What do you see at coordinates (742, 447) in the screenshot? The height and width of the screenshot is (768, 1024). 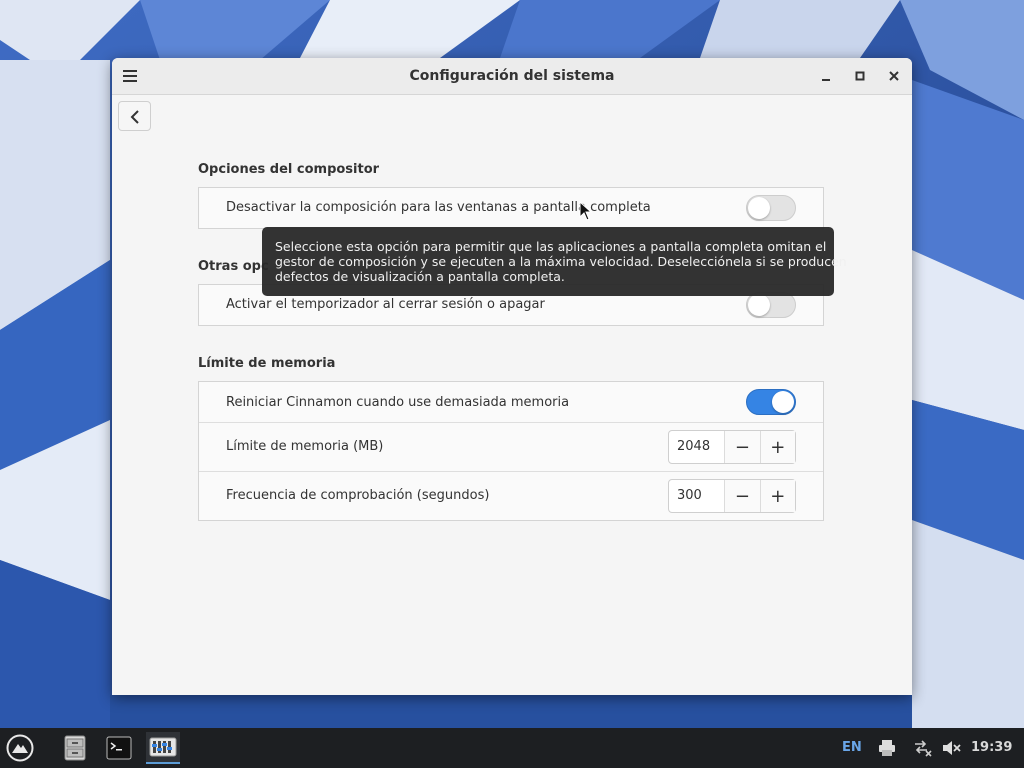 I see `memory-limit-decrement-button: −` at bounding box center [742, 447].